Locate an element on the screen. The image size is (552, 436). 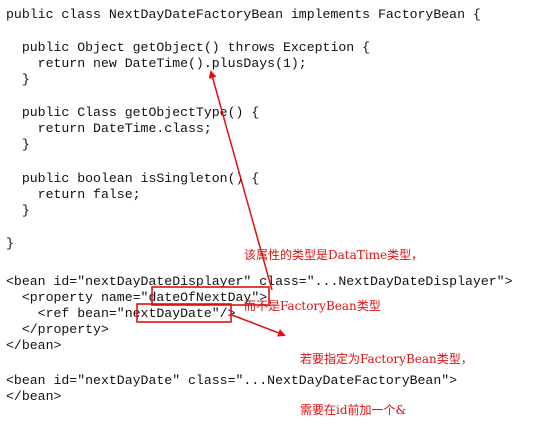
annotation-line: 需要在id前加一个& is located at coordinates (353, 410).